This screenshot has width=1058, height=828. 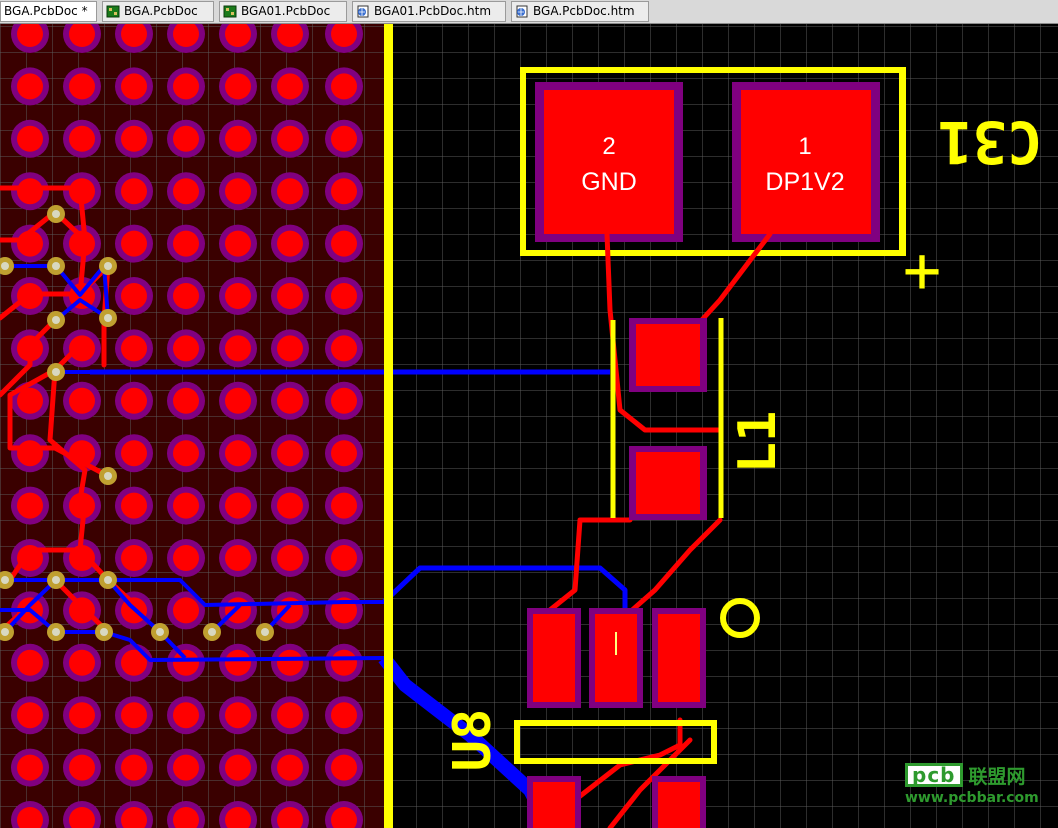 I want to click on watermark: pcb 联盟网 www.pcbbar.com, so click(x=980, y=787).